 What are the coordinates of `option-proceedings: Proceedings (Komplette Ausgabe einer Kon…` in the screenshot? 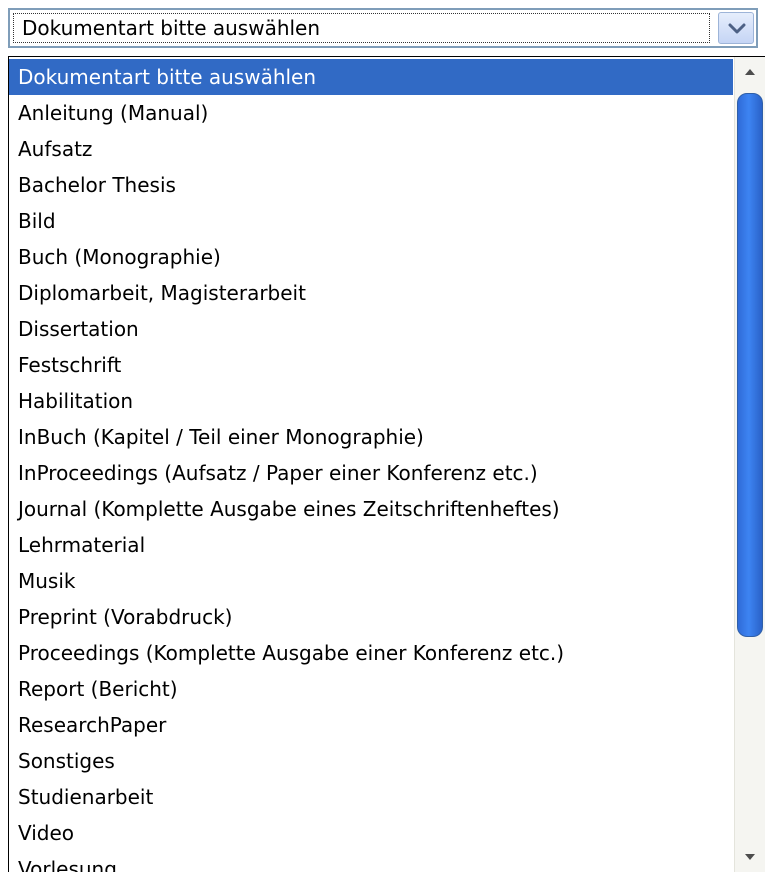 It's located at (371, 653).